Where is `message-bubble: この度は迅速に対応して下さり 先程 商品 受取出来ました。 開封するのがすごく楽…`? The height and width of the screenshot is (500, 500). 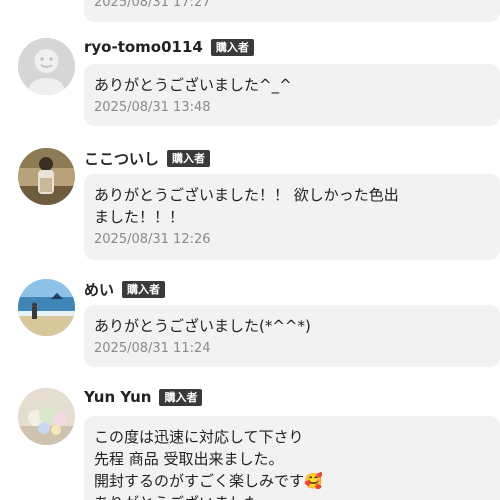 message-bubble: この度は迅速に対応して下さり 先程 商品 受取出来ました。 開封するのがすごく楽… is located at coordinates (292, 458).